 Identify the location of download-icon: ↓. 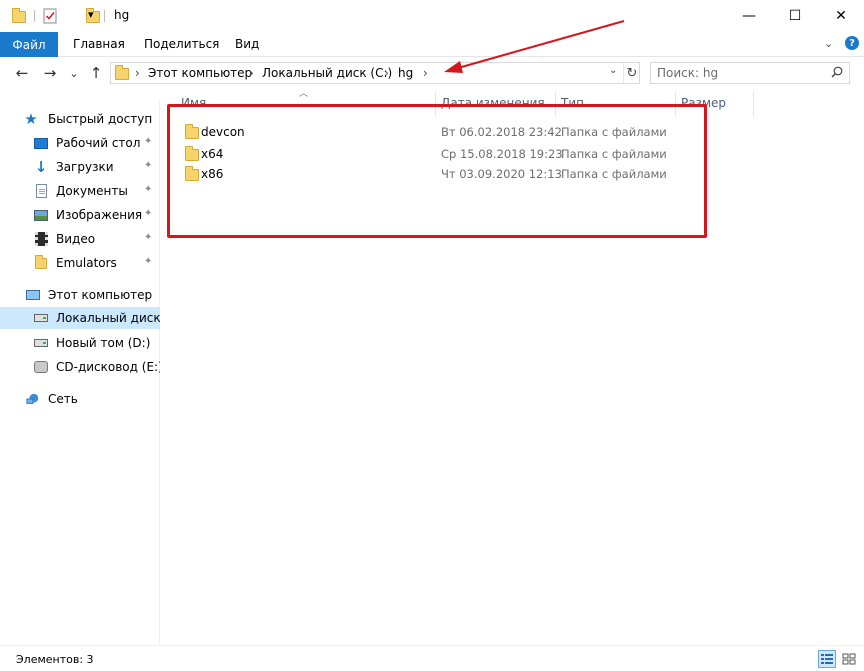
(41, 167).